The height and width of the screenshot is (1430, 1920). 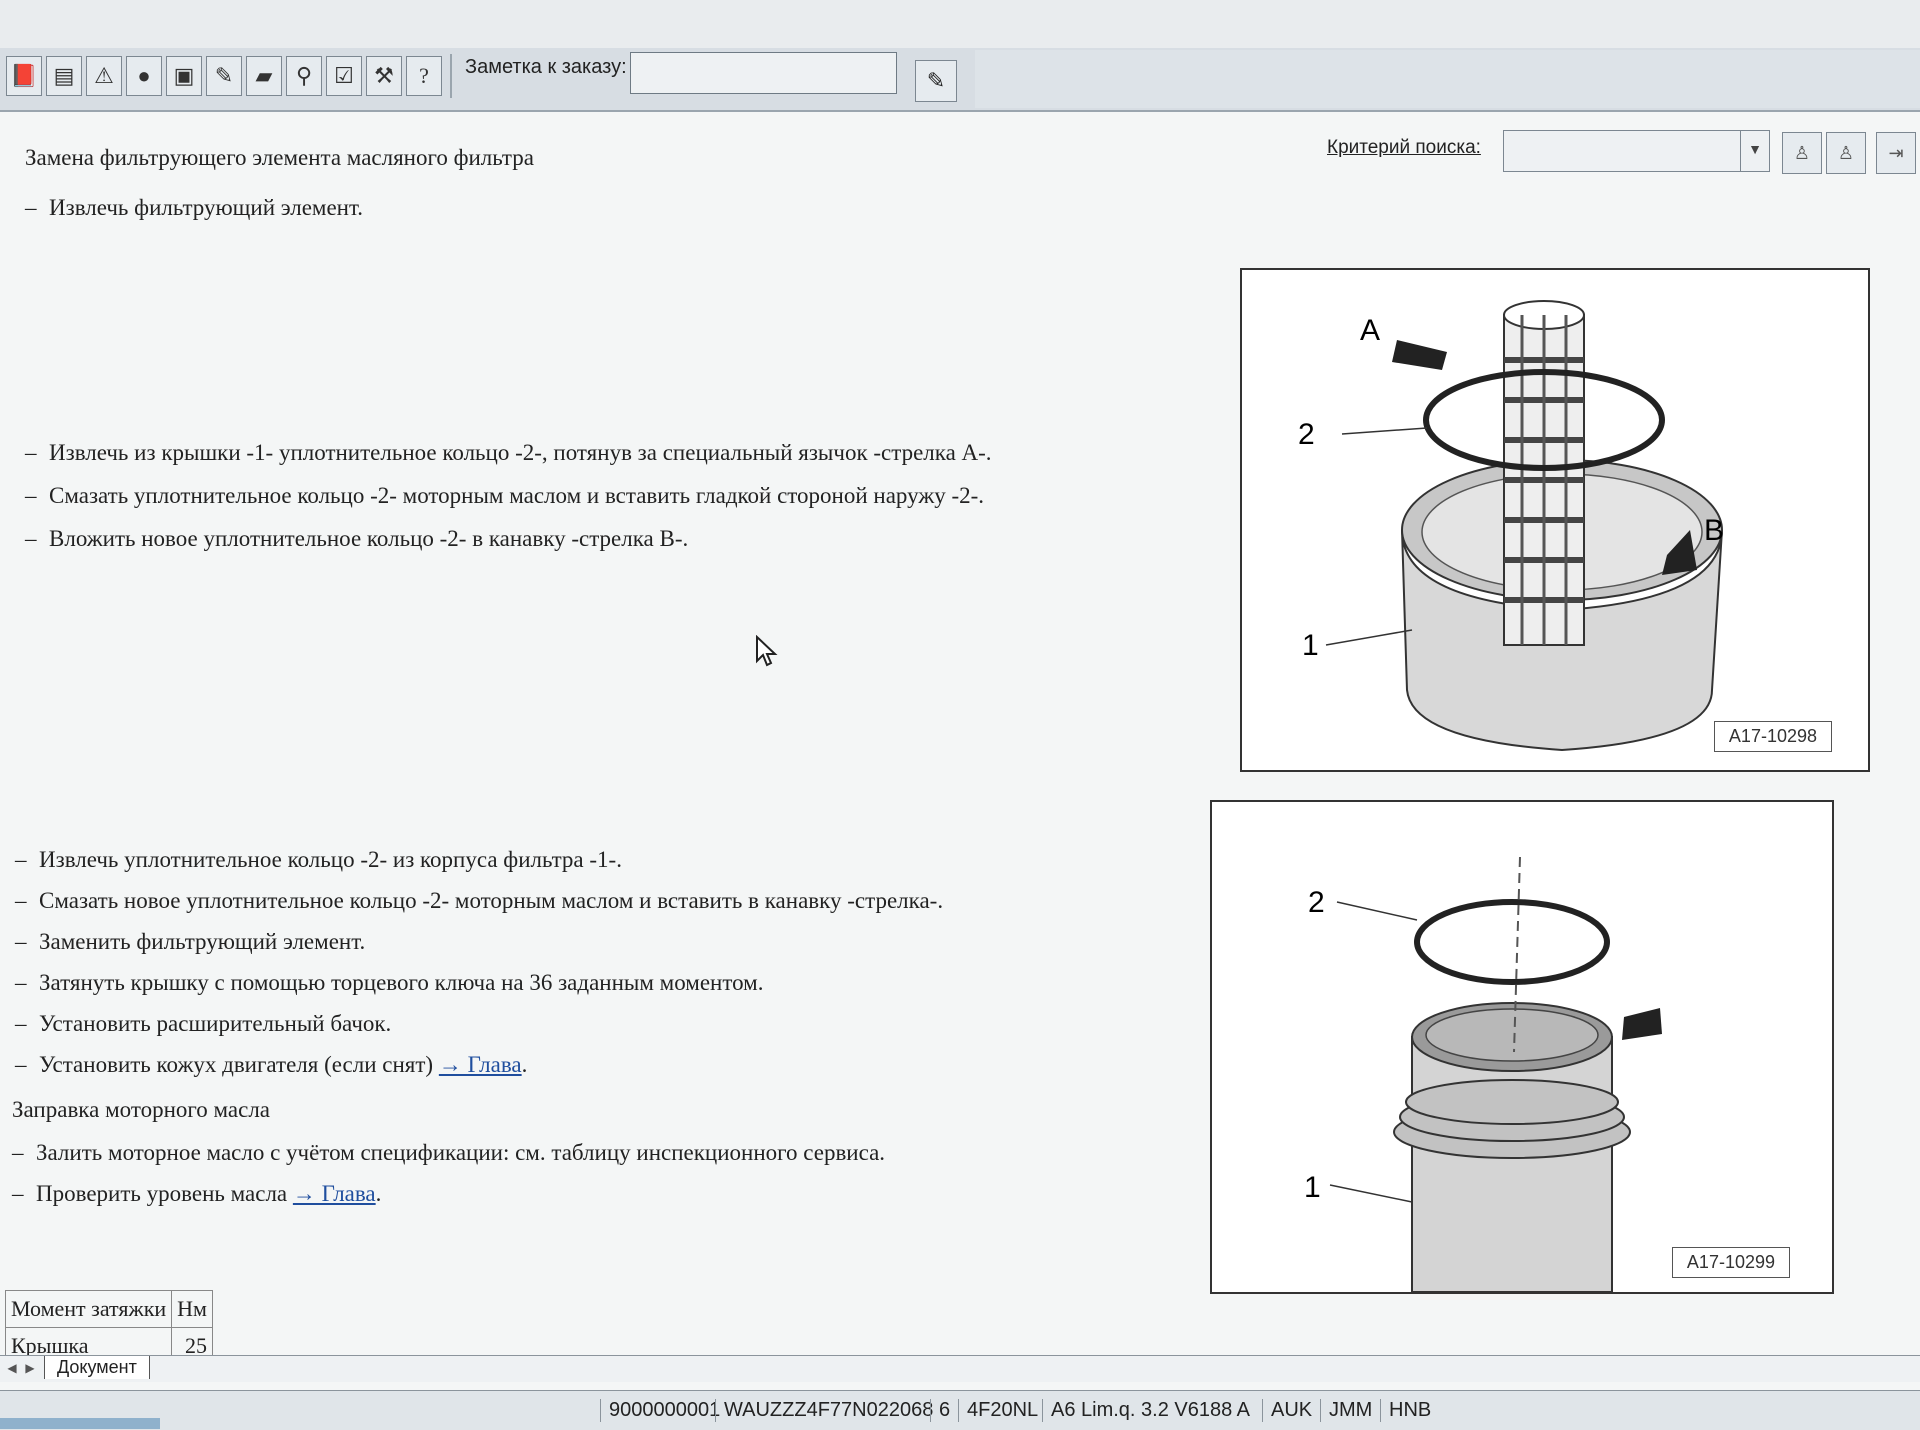 I want to click on status-vin: WAUZZZ4F77N022068, so click(x=824, y=1410).